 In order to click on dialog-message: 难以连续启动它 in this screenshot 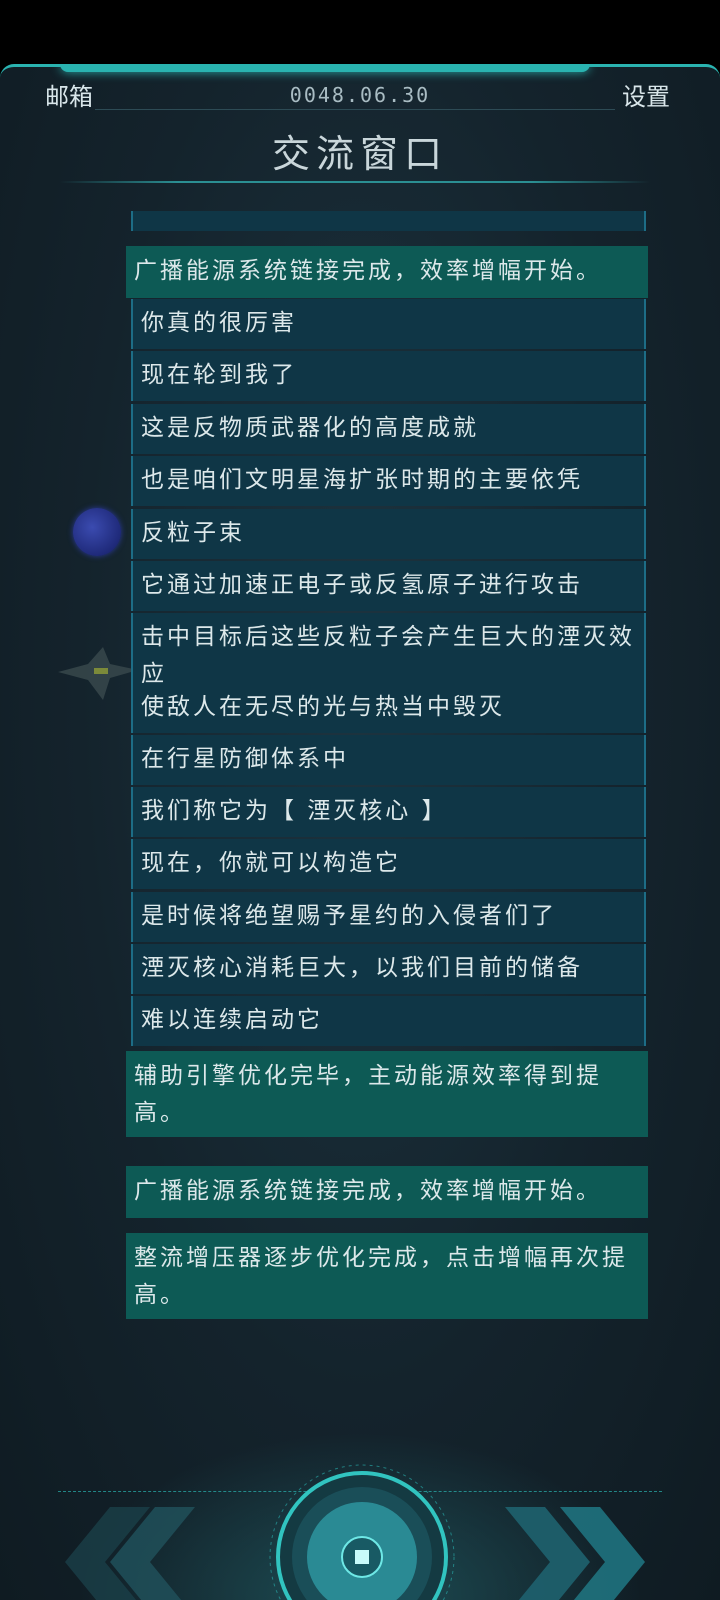, I will do `click(388, 1021)`.